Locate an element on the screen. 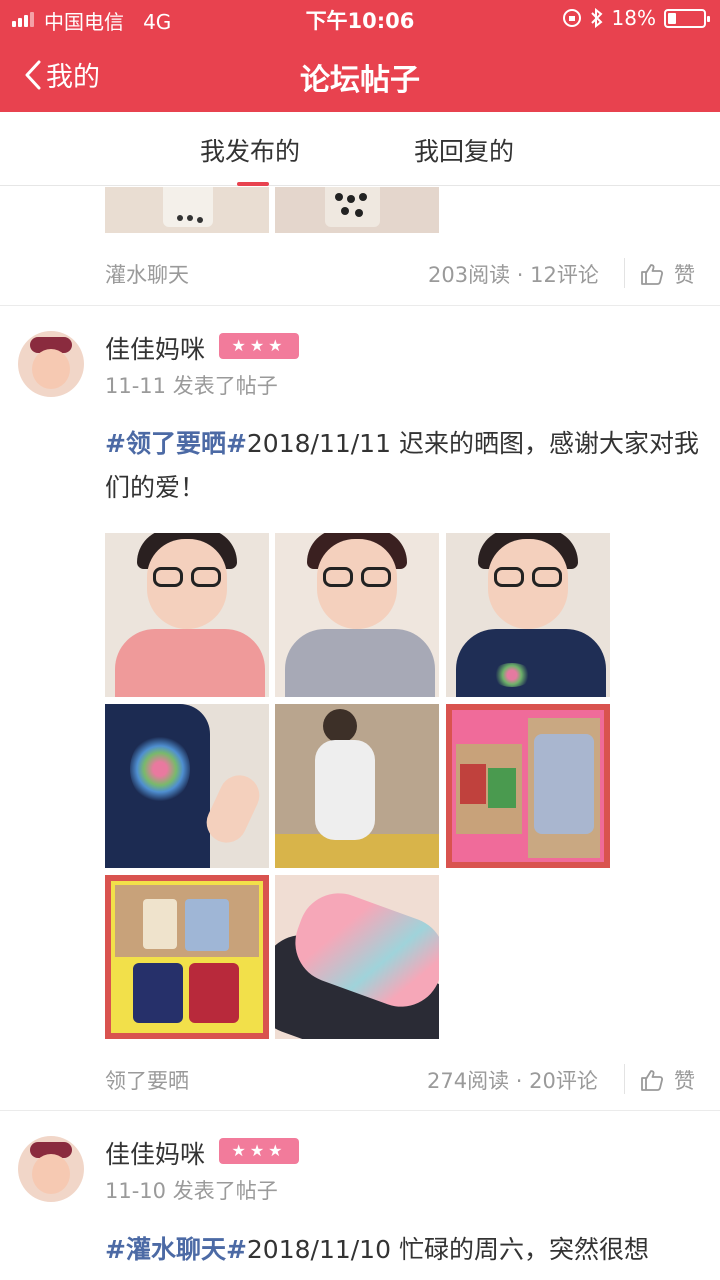 This screenshot has height=1280, width=720. page-title: 论坛帖子 is located at coordinates (360, 80).